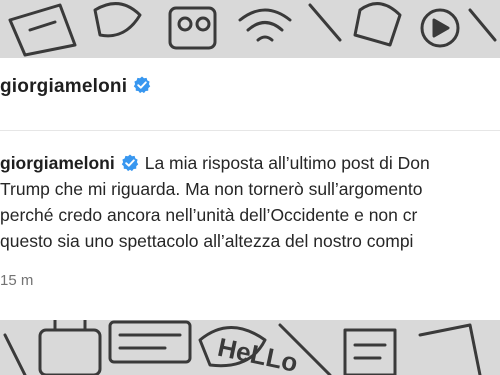 The width and height of the screenshot is (500, 375). What do you see at coordinates (16, 280) in the screenshot?
I see `post-timestamp: 15 m` at bounding box center [16, 280].